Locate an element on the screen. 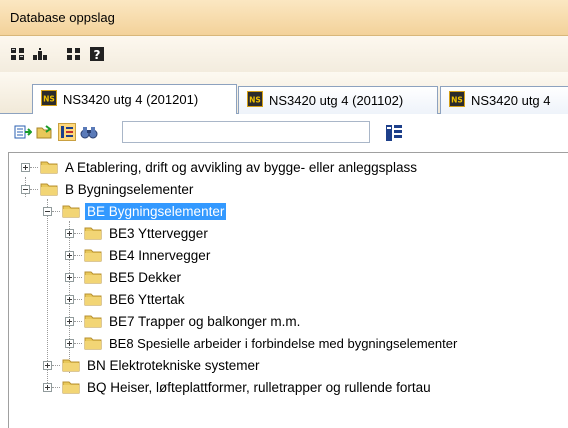 Image resolution: width=568 pixels, height=428 pixels. tree-node-label: BE Bygningselementer is located at coordinates (156, 211).